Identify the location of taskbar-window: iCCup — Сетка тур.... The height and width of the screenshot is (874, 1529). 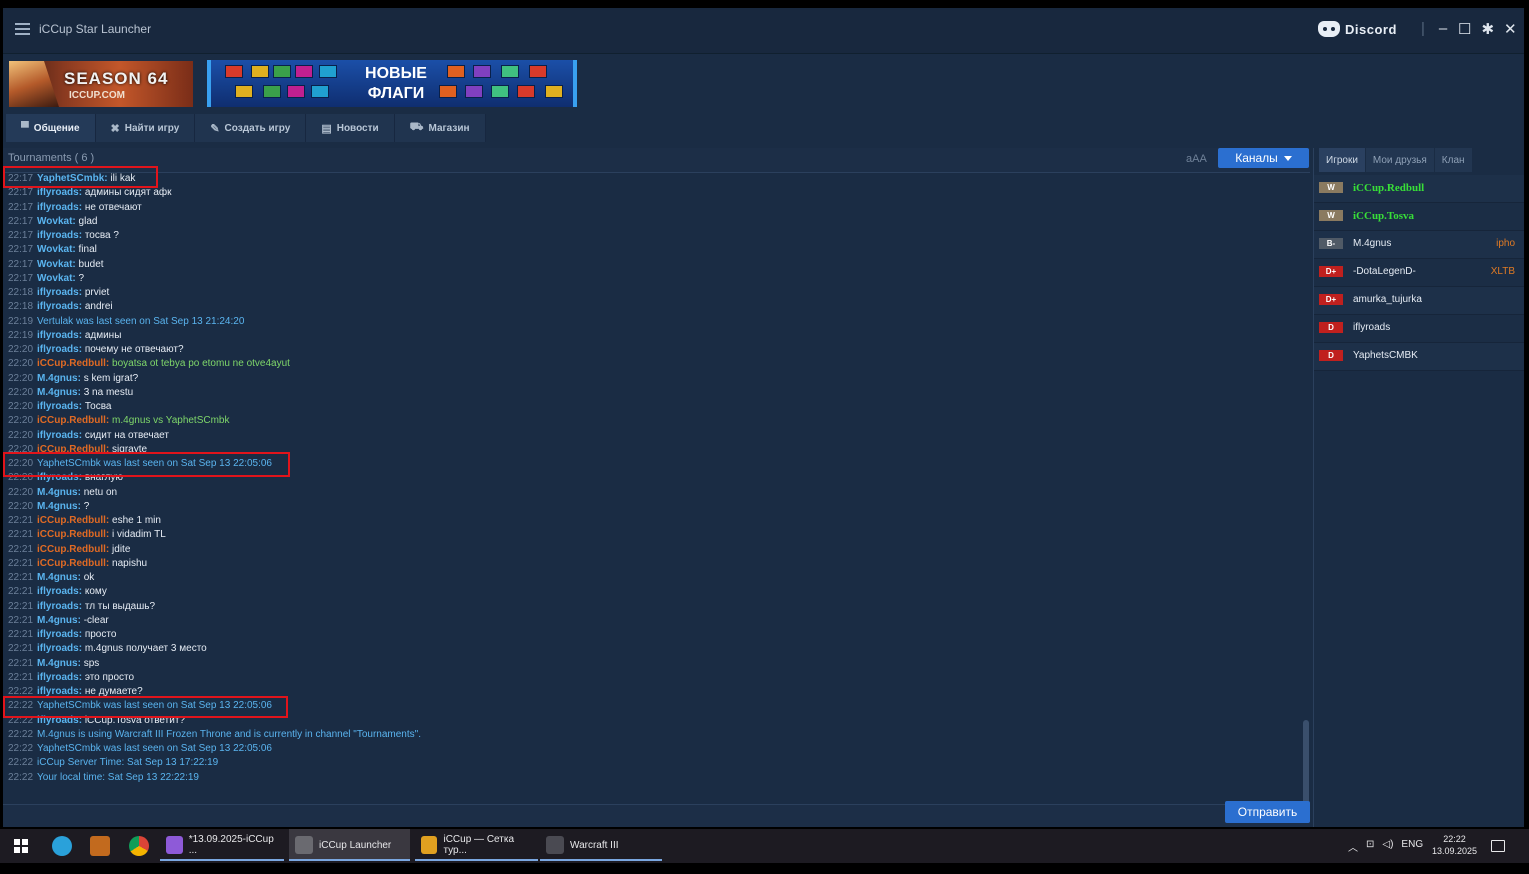
(476, 845).